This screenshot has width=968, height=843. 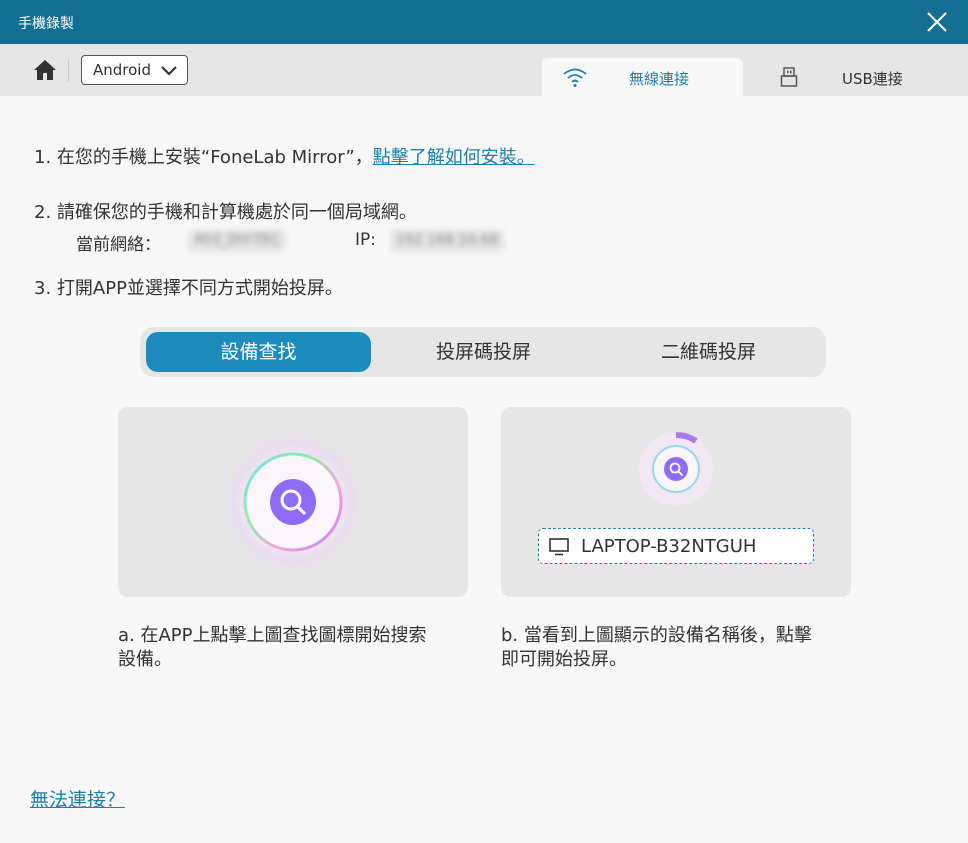 What do you see at coordinates (564, 659) in the screenshot?
I see `caption-b-line2: 即可開始投屏。` at bounding box center [564, 659].